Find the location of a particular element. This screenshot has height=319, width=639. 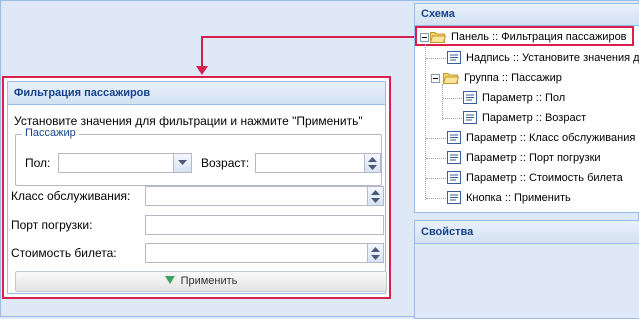

fare-spinner is located at coordinates (264, 253).